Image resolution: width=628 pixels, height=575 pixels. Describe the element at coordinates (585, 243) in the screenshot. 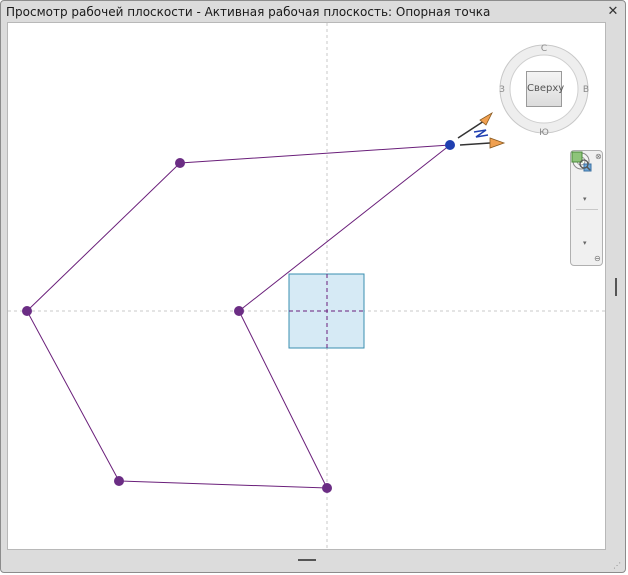

I see `zoom-dropdown-icon: ▾` at that location.